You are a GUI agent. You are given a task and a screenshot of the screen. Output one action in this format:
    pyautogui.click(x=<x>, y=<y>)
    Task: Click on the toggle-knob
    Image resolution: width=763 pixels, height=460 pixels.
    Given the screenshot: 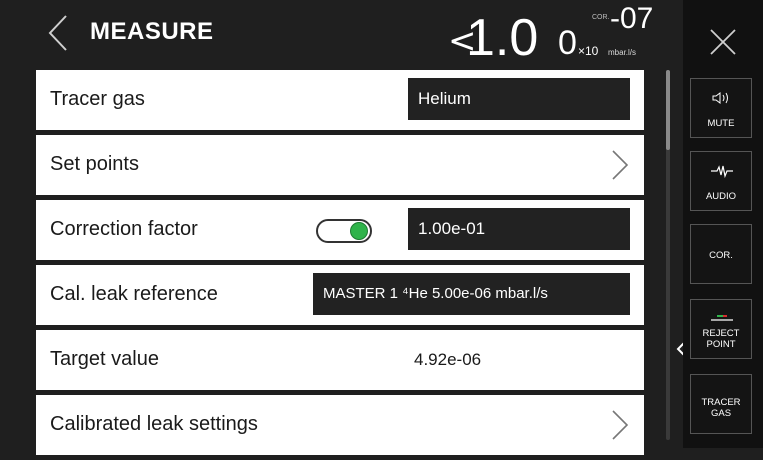 What is the action you would take?
    pyautogui.click(x=359, y=231)
    